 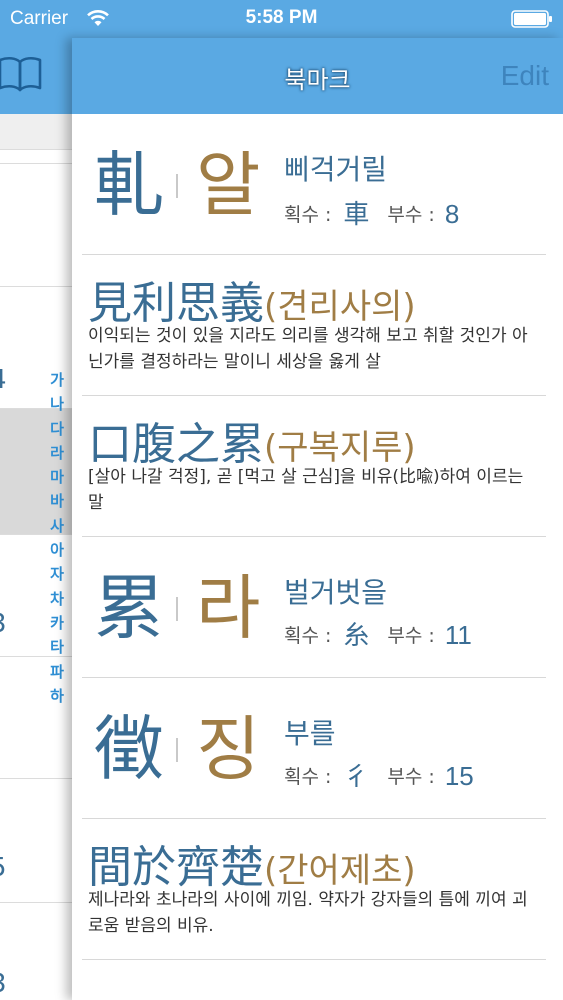 I want to click on status-bar: Carrier 5:58 PM, so click(x=281, y=19).